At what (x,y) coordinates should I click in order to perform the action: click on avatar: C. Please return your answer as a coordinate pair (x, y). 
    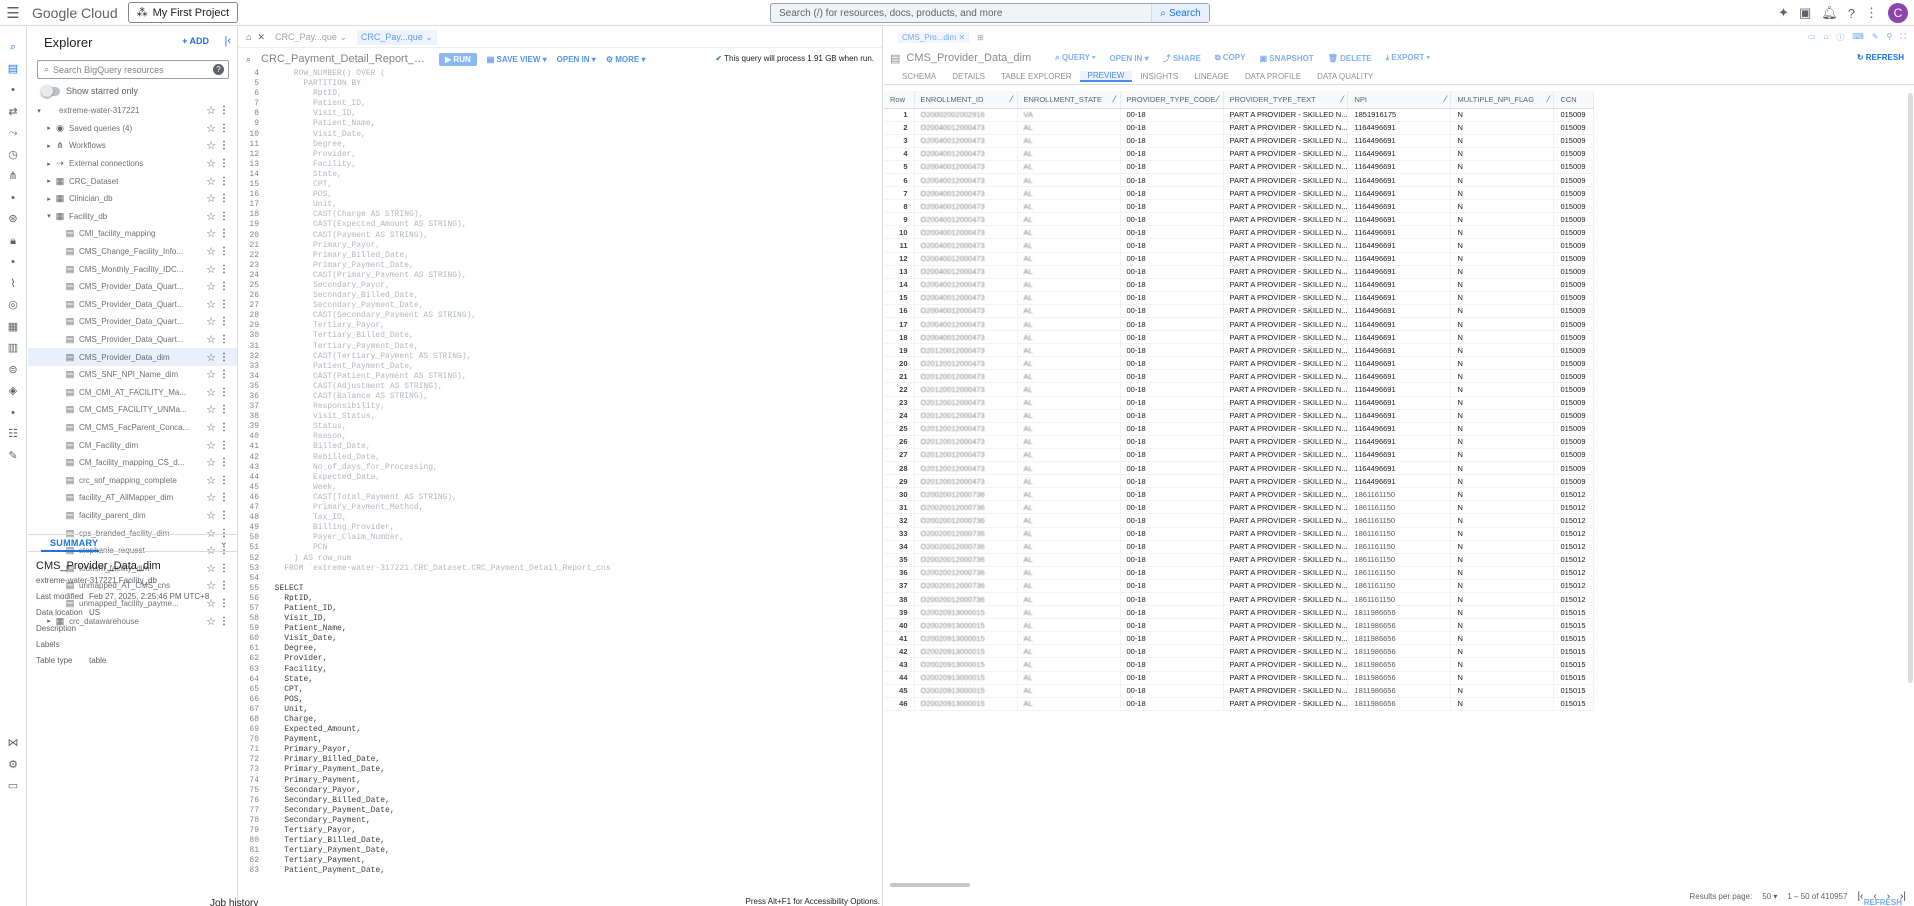
    Looking at the image, I should click on (1898, 13).